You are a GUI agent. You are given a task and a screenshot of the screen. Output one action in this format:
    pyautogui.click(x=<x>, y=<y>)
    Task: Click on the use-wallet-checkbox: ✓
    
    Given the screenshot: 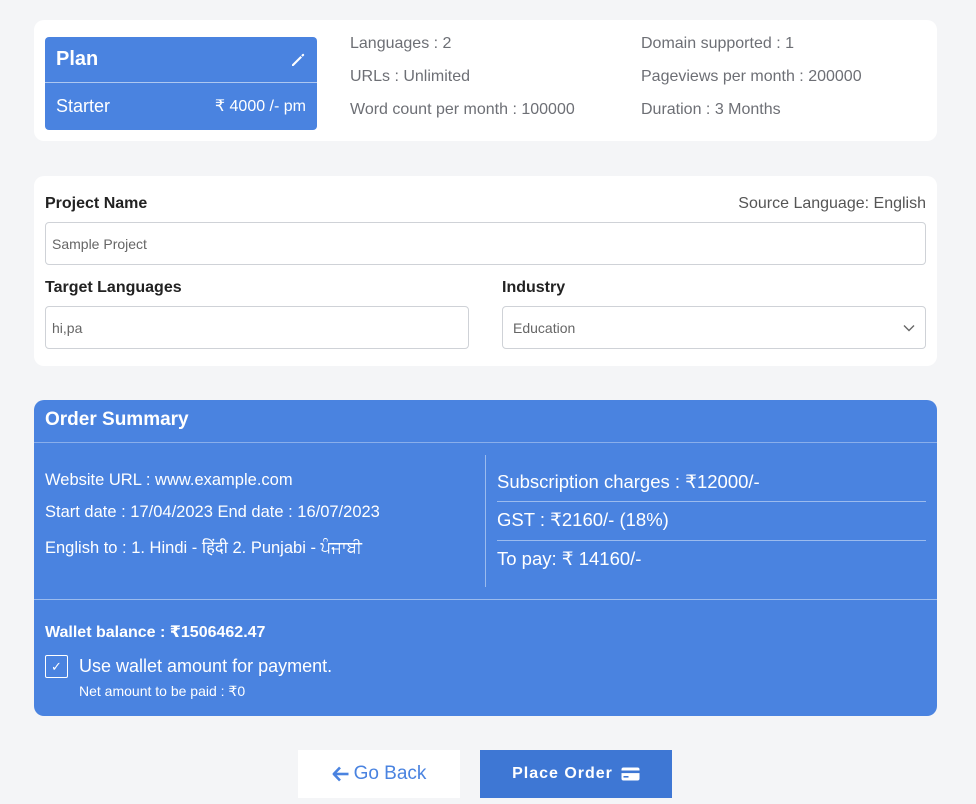 What is the action you would take?
    pyautogui.click(x=56, y=666)
    